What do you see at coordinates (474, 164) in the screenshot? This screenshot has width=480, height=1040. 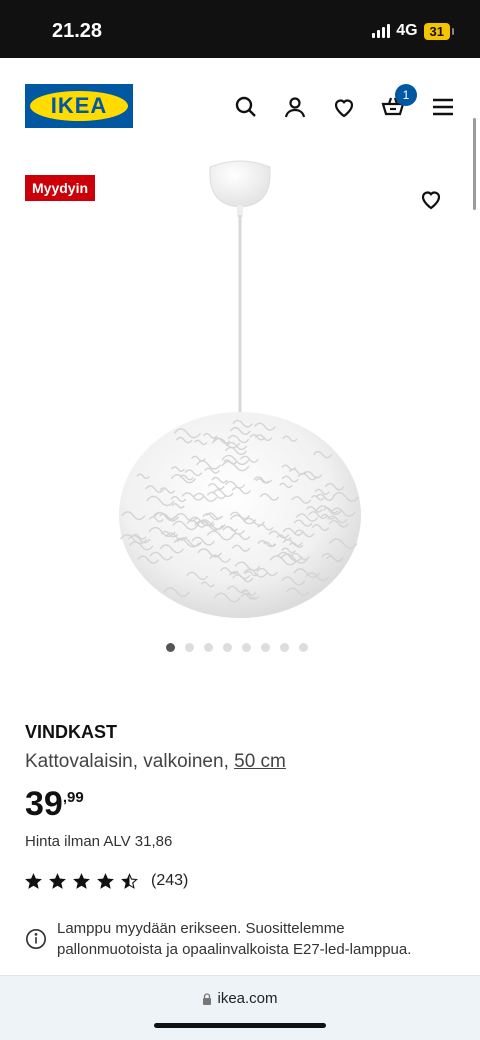 I see `scrollbar` at bounding box center [474, 164].